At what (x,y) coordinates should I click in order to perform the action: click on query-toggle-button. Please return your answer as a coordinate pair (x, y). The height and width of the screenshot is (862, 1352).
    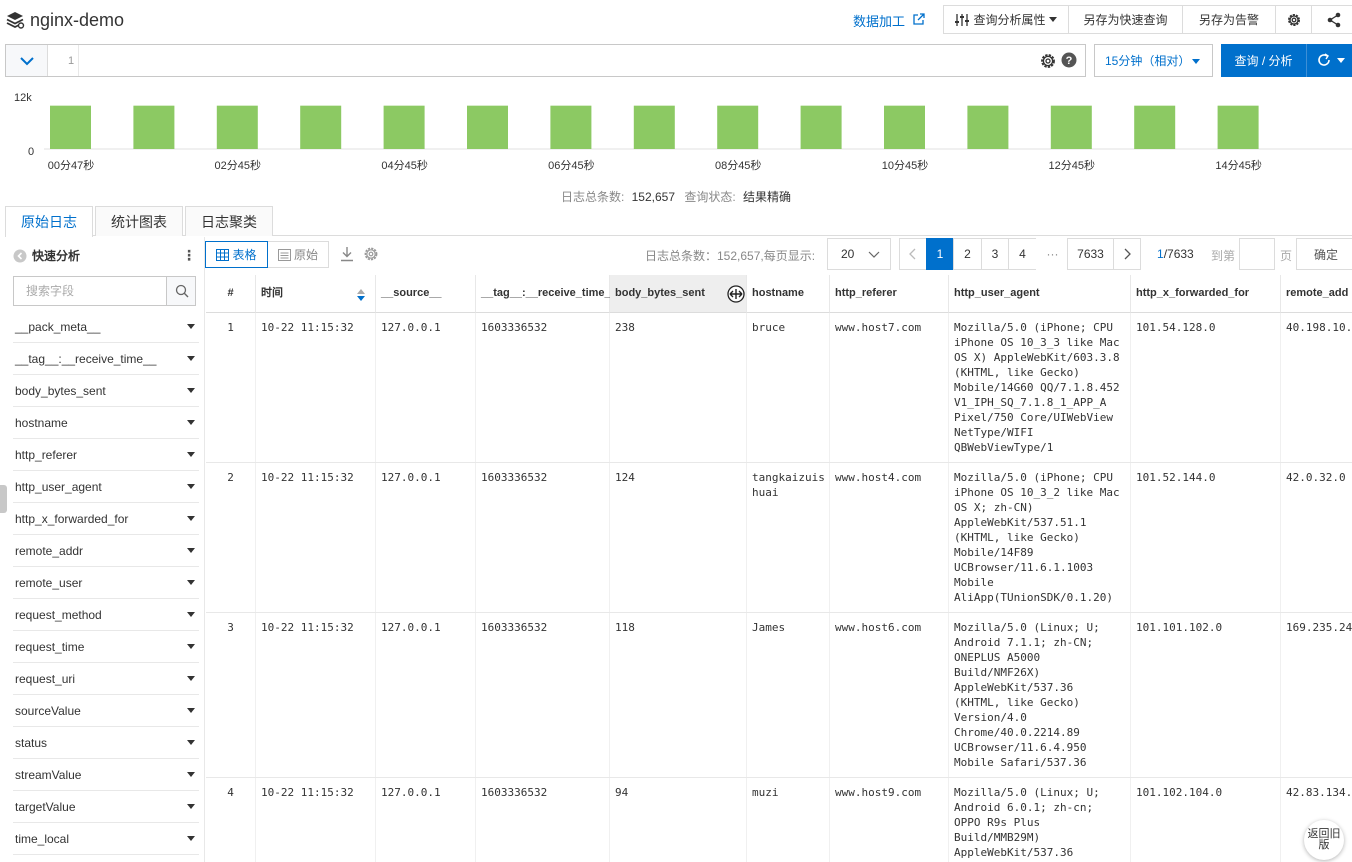
    Looking at the image, I should click on (27, 60).